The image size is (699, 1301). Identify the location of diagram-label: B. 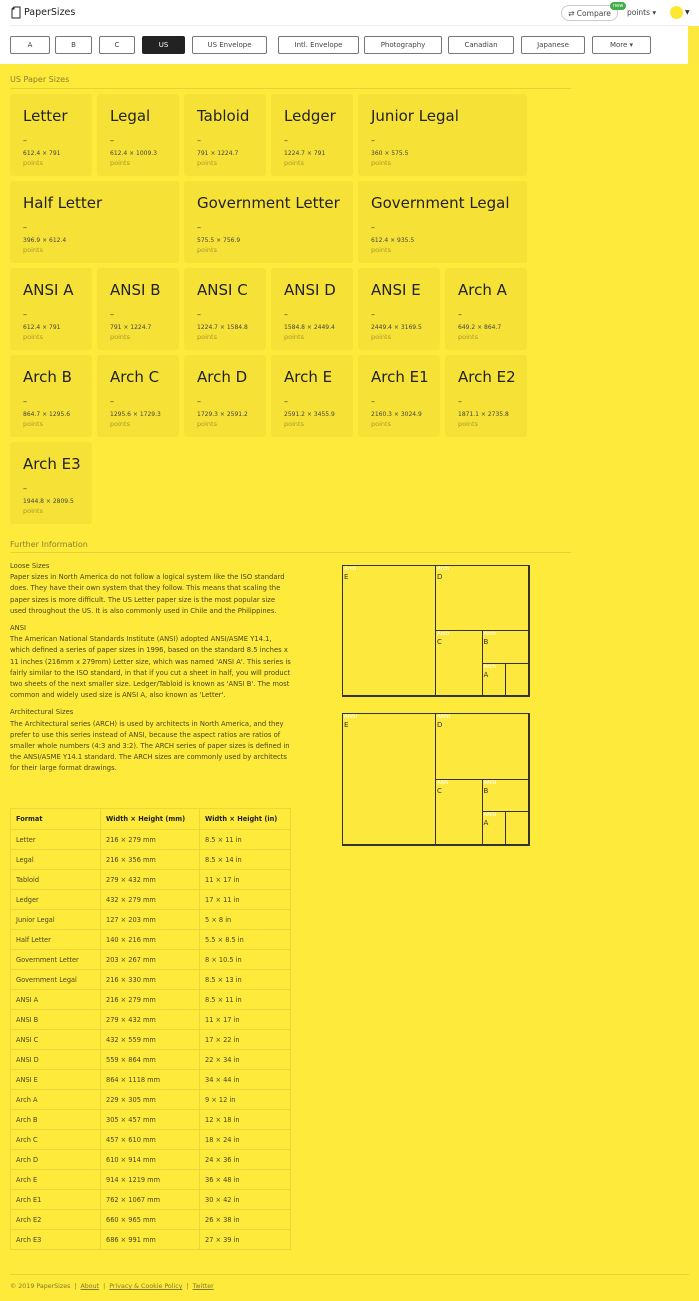
(486, 642).